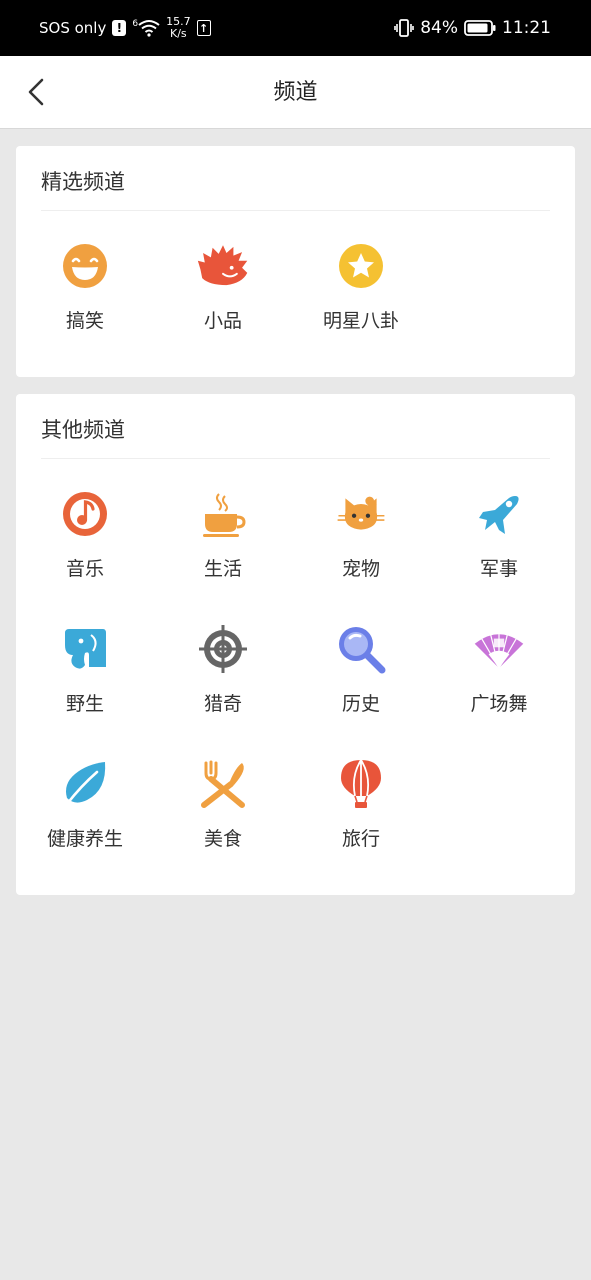 This screenshot has height=1280, width=591. Describe the element at coordinates (360, 321) in the screenshot. I see `channel-label: 明星八卦` at that location.